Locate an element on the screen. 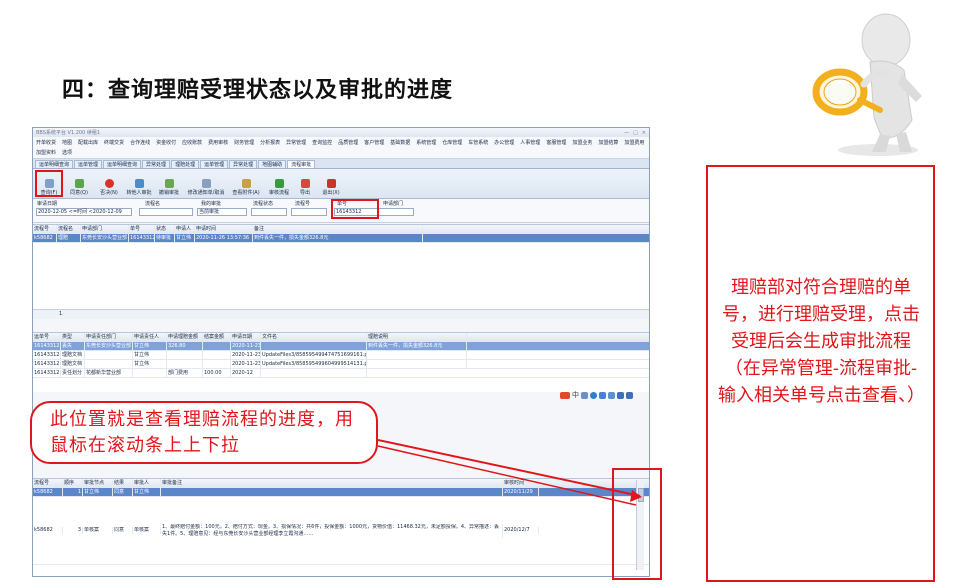  callout-text: 此位置就是查看理赔流程的进度，用鼠标在滚动条上上下拉 is located at coordinates (202, 432).